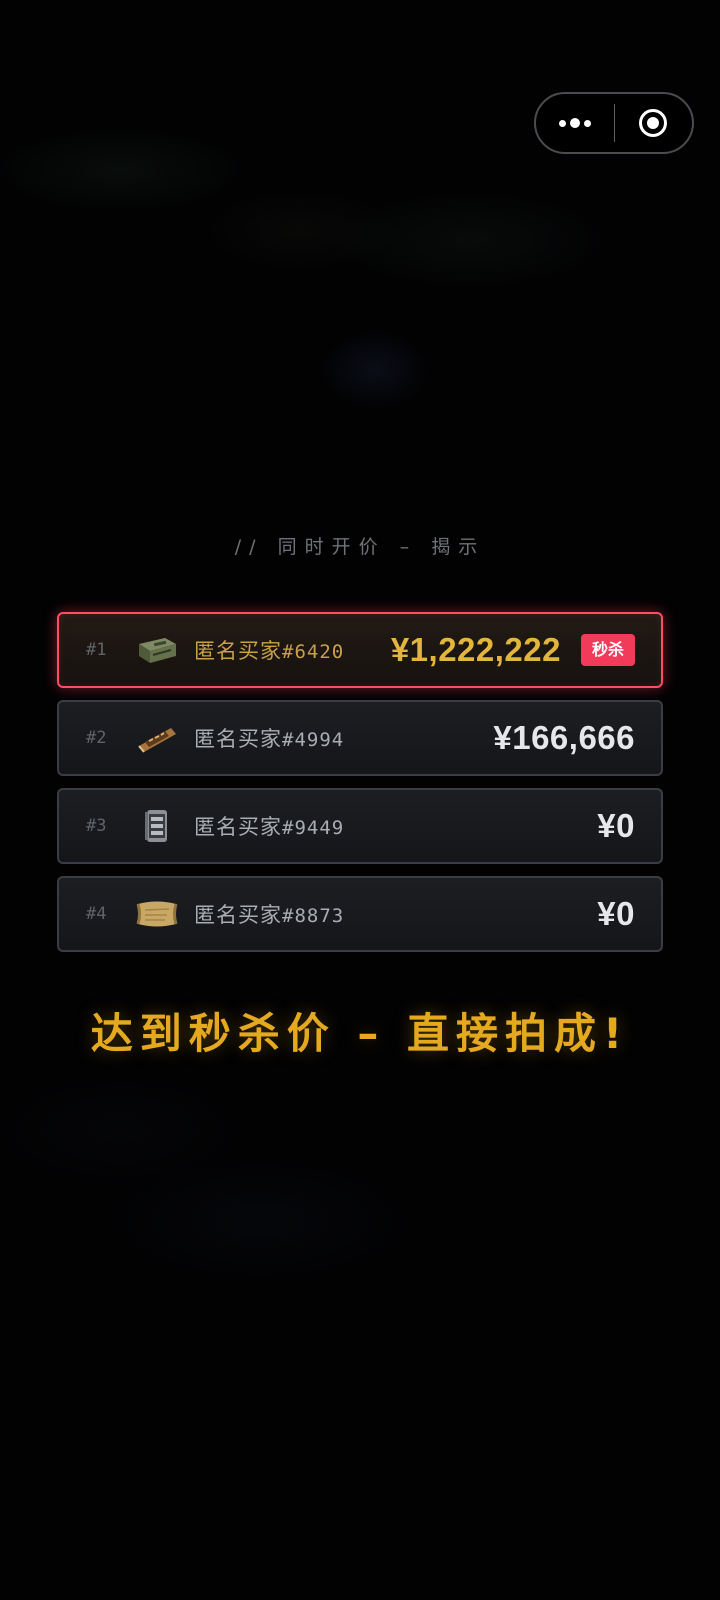 The width and height of the screenshot is (720, 1600). I want to click on bid-price: ¥166,666, so click(564, 737).